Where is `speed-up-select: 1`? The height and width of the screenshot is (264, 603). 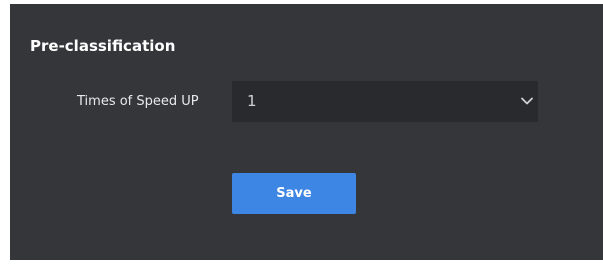 speed-up-select: 1 is located at coordinates (385, 101).